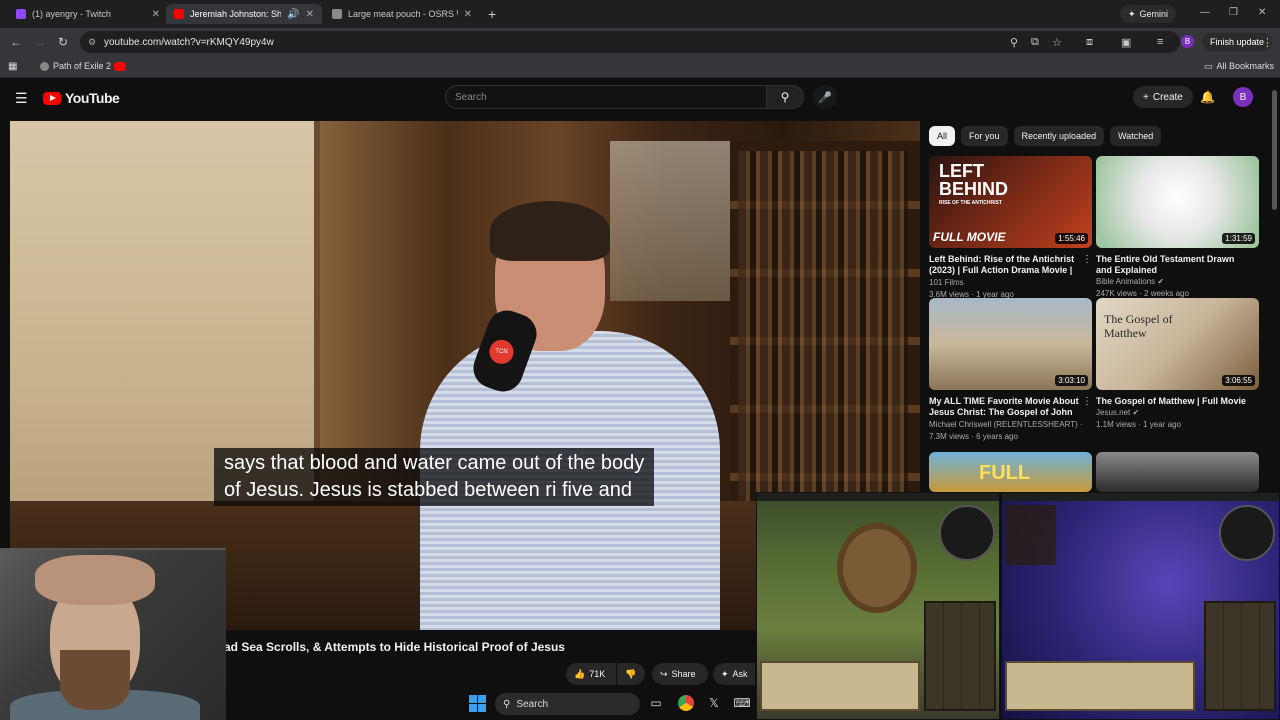 Image resolution: width=1280 pixels, height=720 pixels. What do you see at coordinates (1267, 42) in the screenshot?
I see `menu-kebab-icon: ⋮` at bounding box center [1267, 42].